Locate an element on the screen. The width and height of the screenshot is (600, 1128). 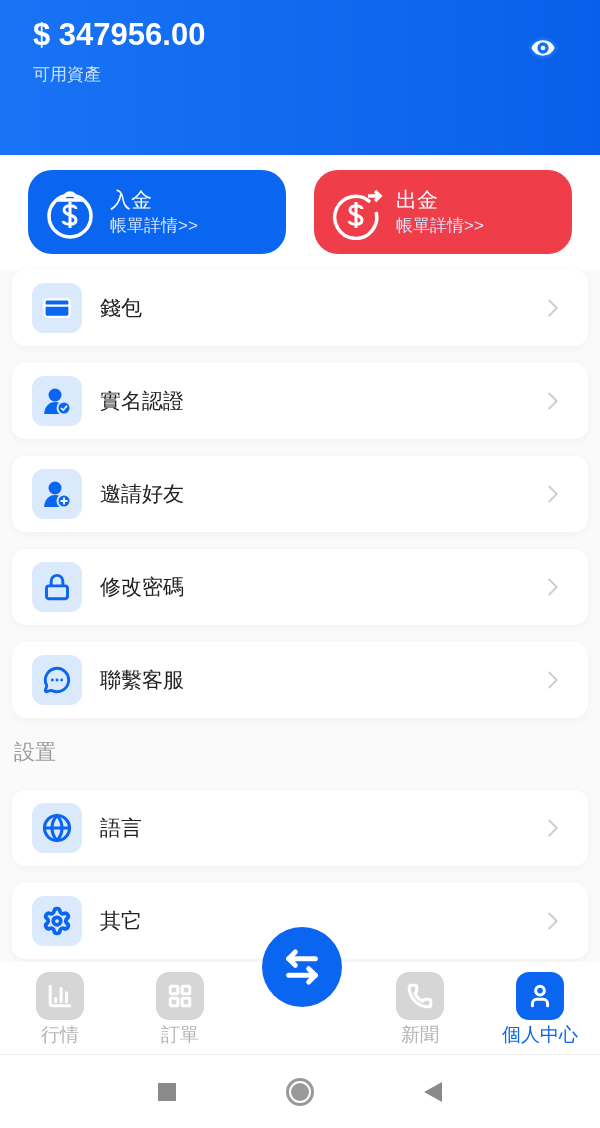
menu-label: 其它 is located at coordinates (121, 920).